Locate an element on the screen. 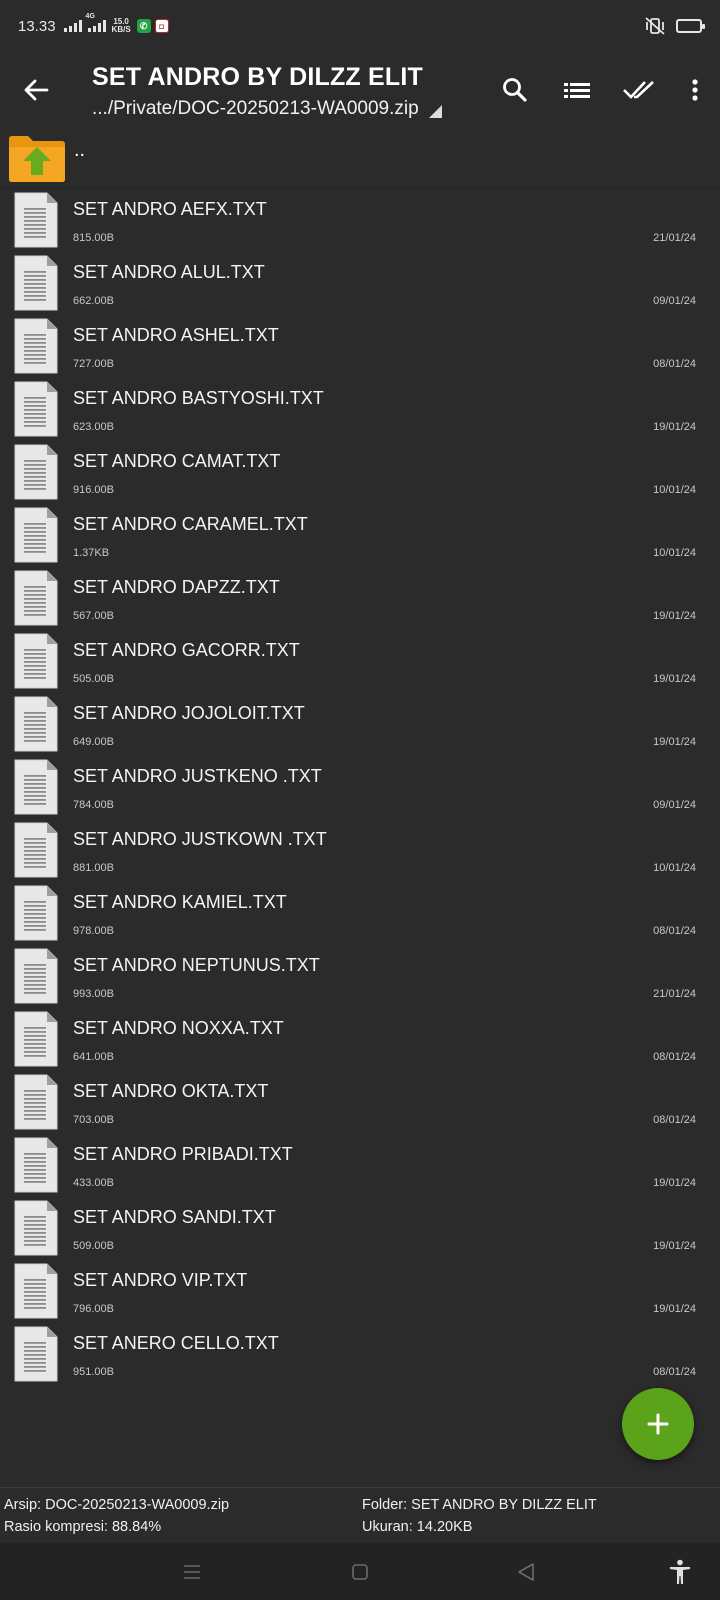 This screenshot has width=720, height=1600. file-name: SET ANDRO JUSTKENO .TXT is located at coordinates (197, 776).